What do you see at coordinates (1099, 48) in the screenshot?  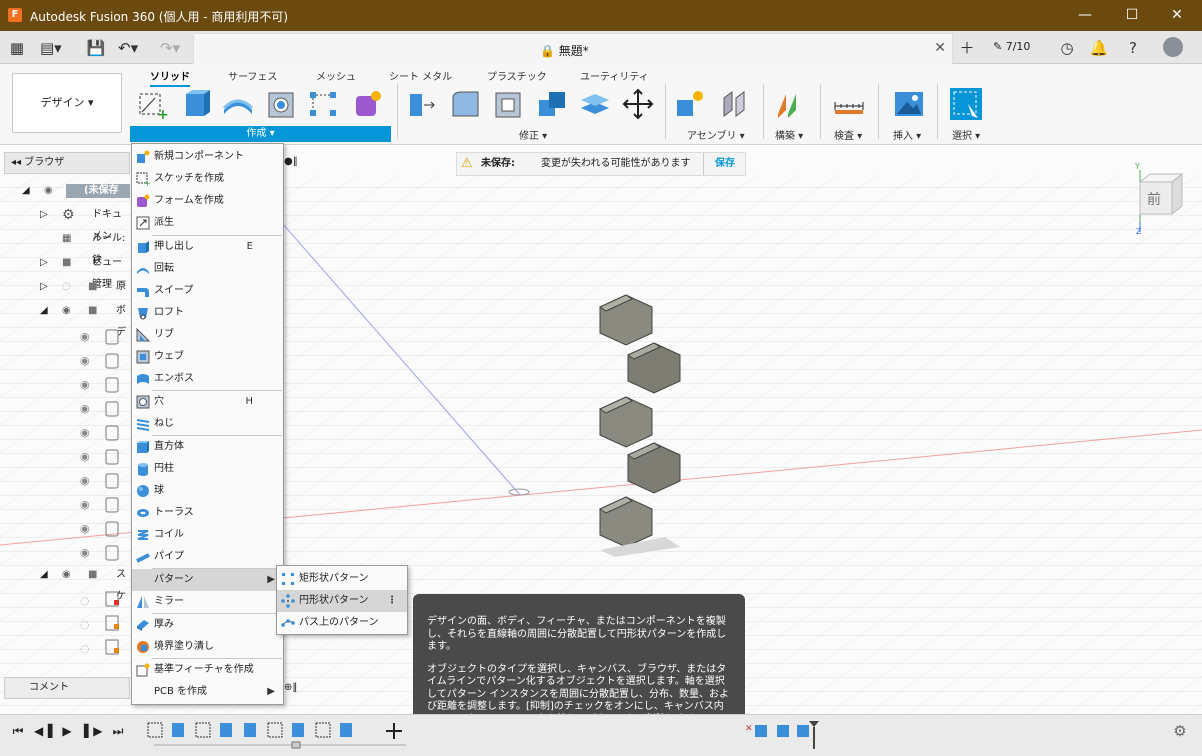 I see `notification-bell-icon: 🔔` at bounding box center [1099, 48].